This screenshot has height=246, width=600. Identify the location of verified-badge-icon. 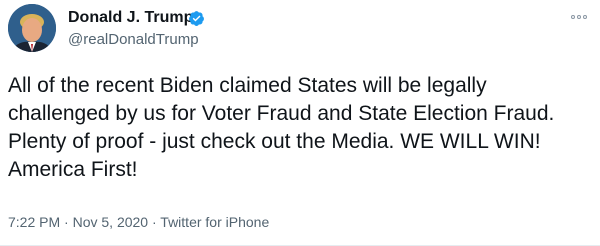
(196, 18).